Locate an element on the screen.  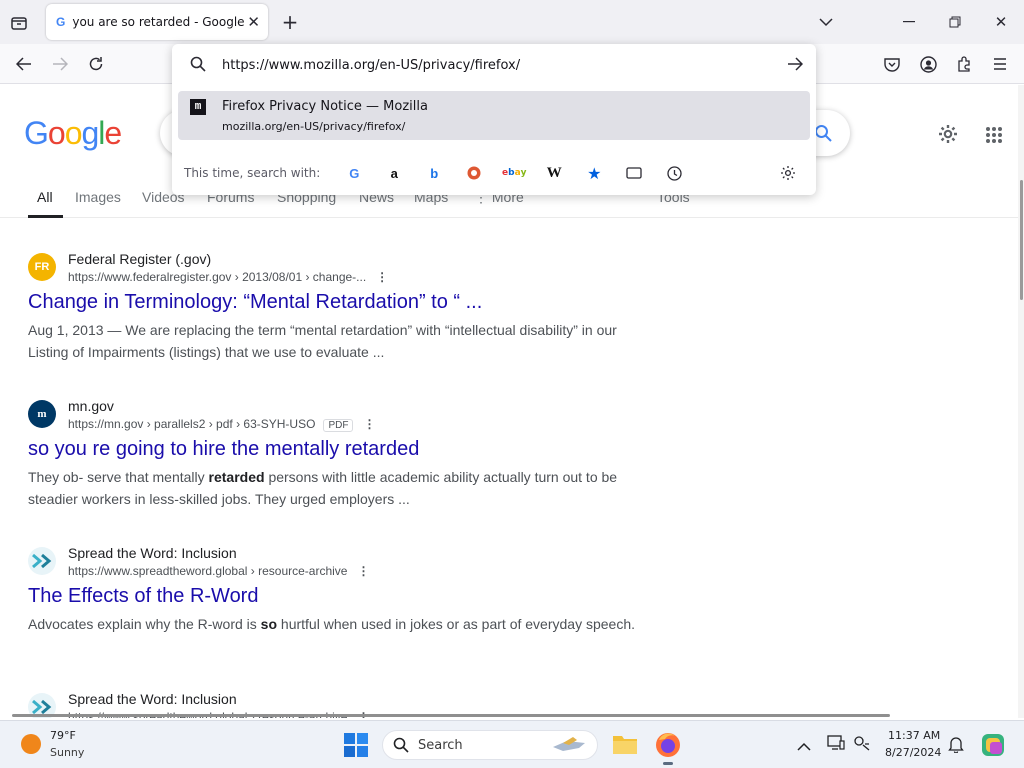
snippet-highlight: retarded is located at coordinates (236, 477).